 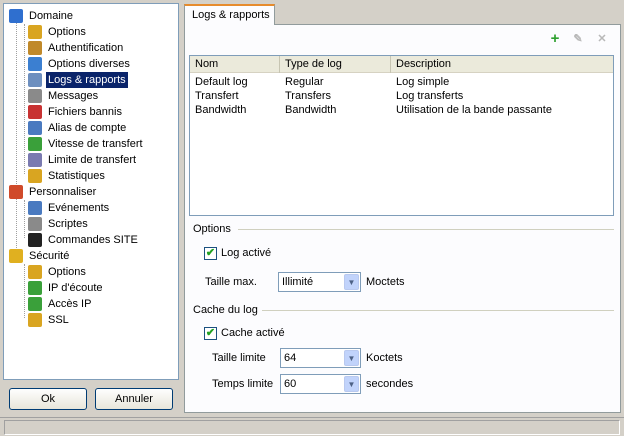 I want to click on tree-item-label: Alias de compte, so click(x=87, y=128).